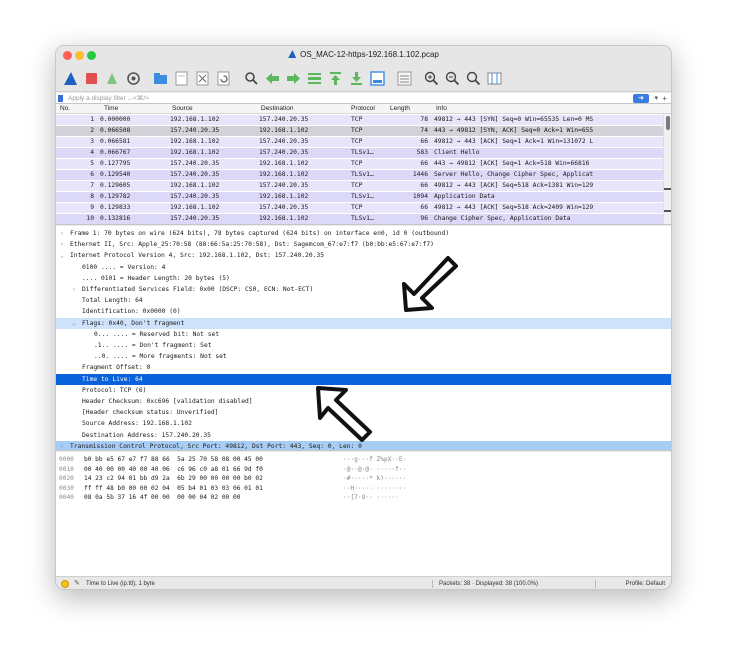  Describe the element at coordinates (404, 78) in the screenshot. I see `colorize-icon` at that location.